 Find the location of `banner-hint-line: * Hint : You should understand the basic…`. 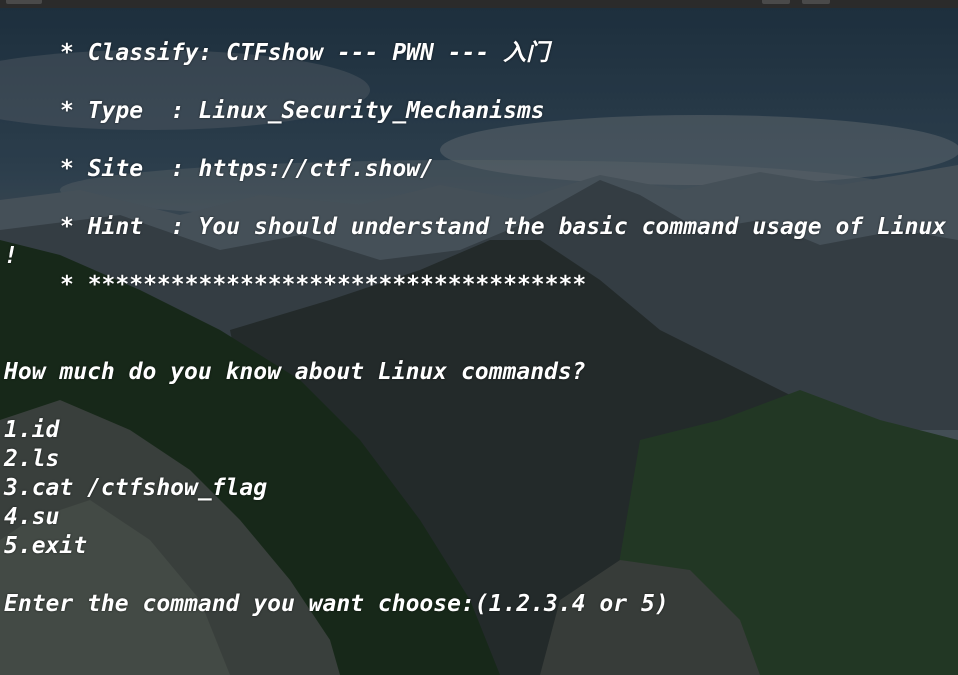

banner-hint-line: * Hint : You should understand the basic… is located at coordinates (503, 227).